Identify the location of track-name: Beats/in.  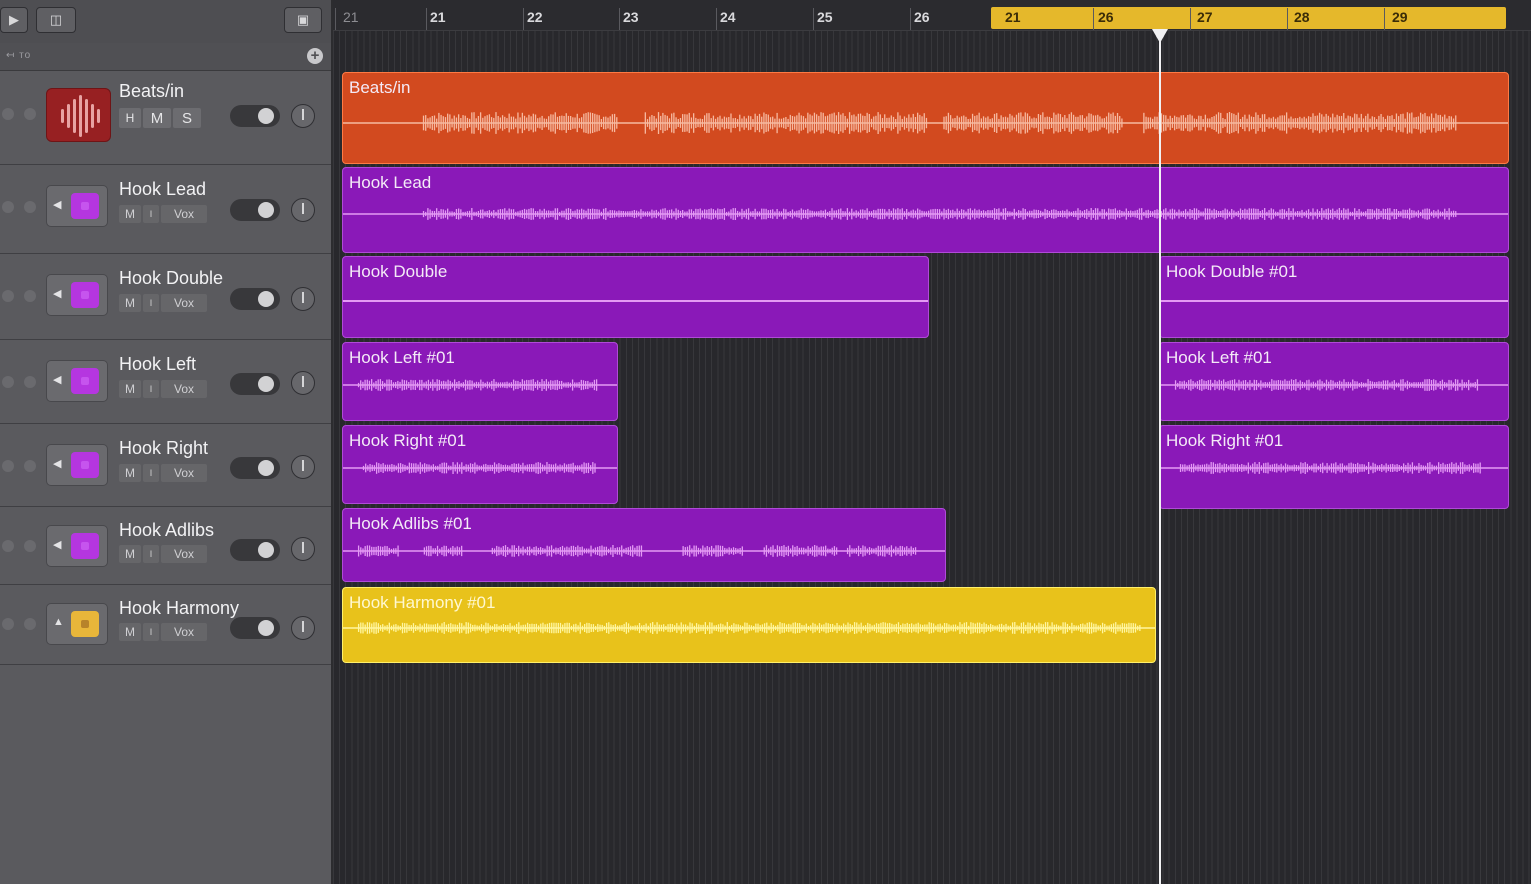
(151, 91).